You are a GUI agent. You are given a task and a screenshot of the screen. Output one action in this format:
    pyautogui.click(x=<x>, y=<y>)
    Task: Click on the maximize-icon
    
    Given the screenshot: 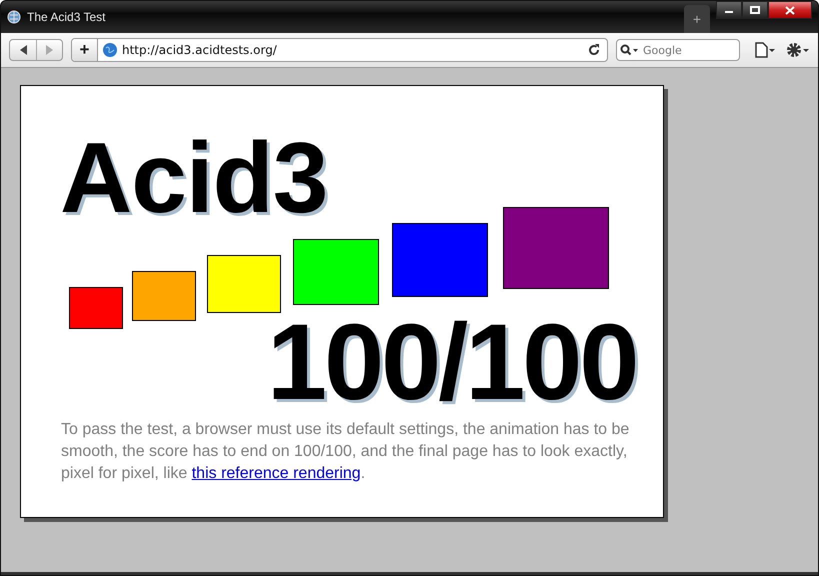 What is the action you would take?
    pyautogui.click(x=755, y=10)
    